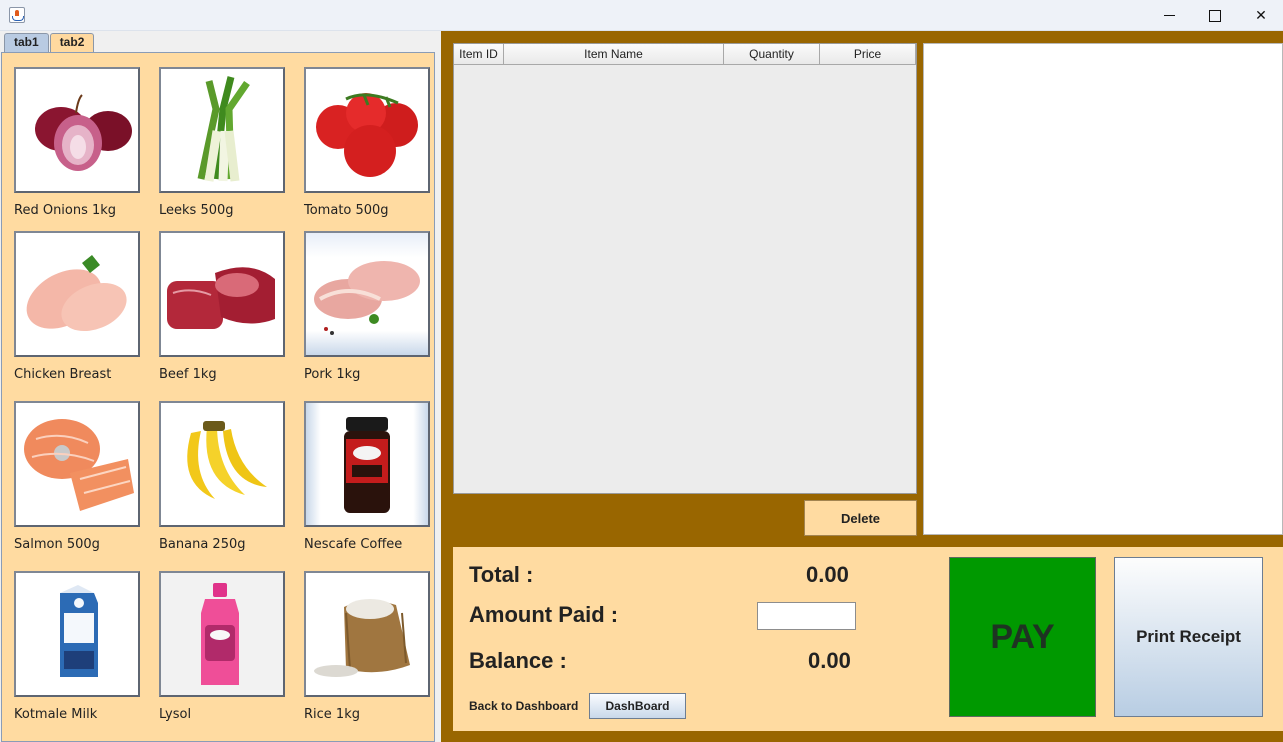 The image size is (1283, 742). What do you see at coordinates (641, 15) in the screenshot?
I see `title-bar: ✕` at bounding box center [641, 15].